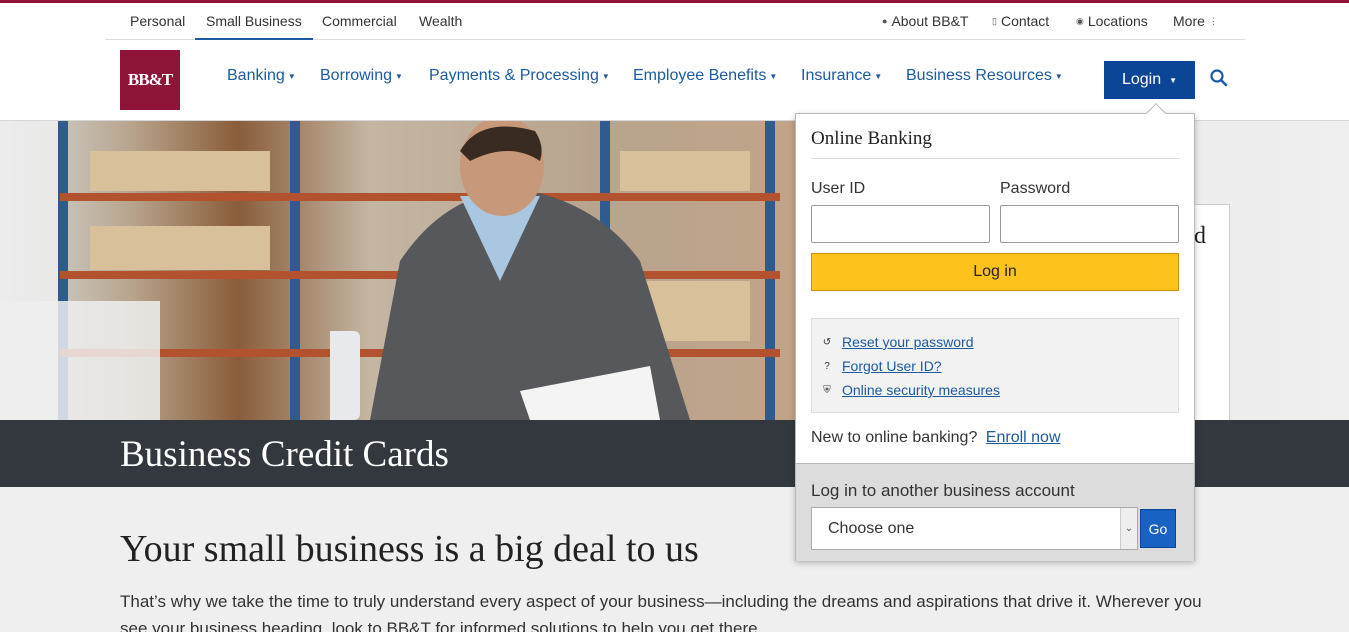 The height and width of the screenshot is (632, 1349). Describe the element at coordinates (1023, 437) in the screenshot. I see `enroll-now-link: Enroll now` at that location.